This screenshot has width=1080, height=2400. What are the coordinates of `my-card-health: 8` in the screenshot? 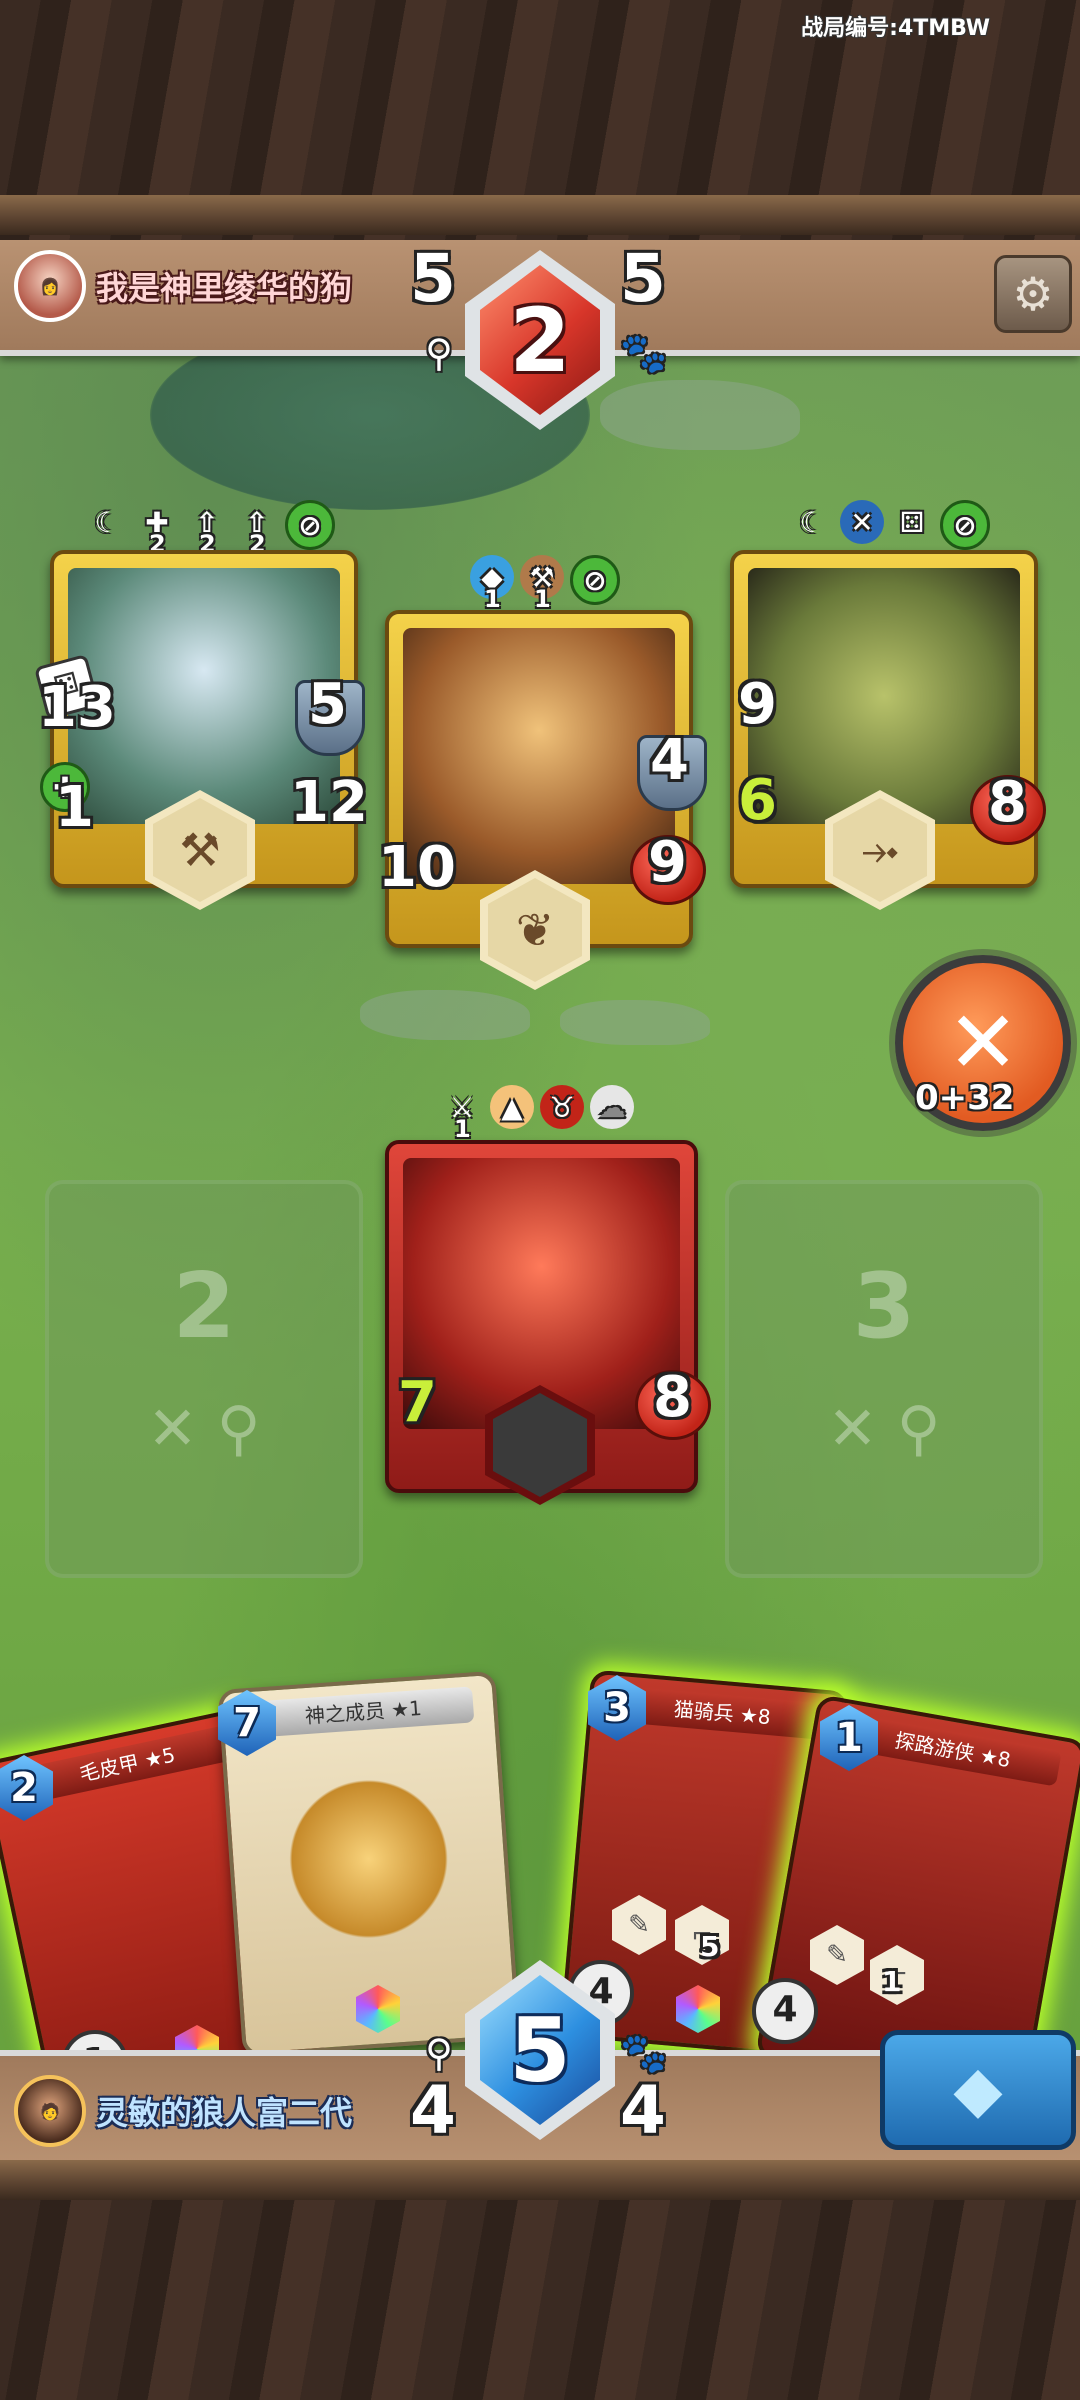 It's located at (672, 1397).